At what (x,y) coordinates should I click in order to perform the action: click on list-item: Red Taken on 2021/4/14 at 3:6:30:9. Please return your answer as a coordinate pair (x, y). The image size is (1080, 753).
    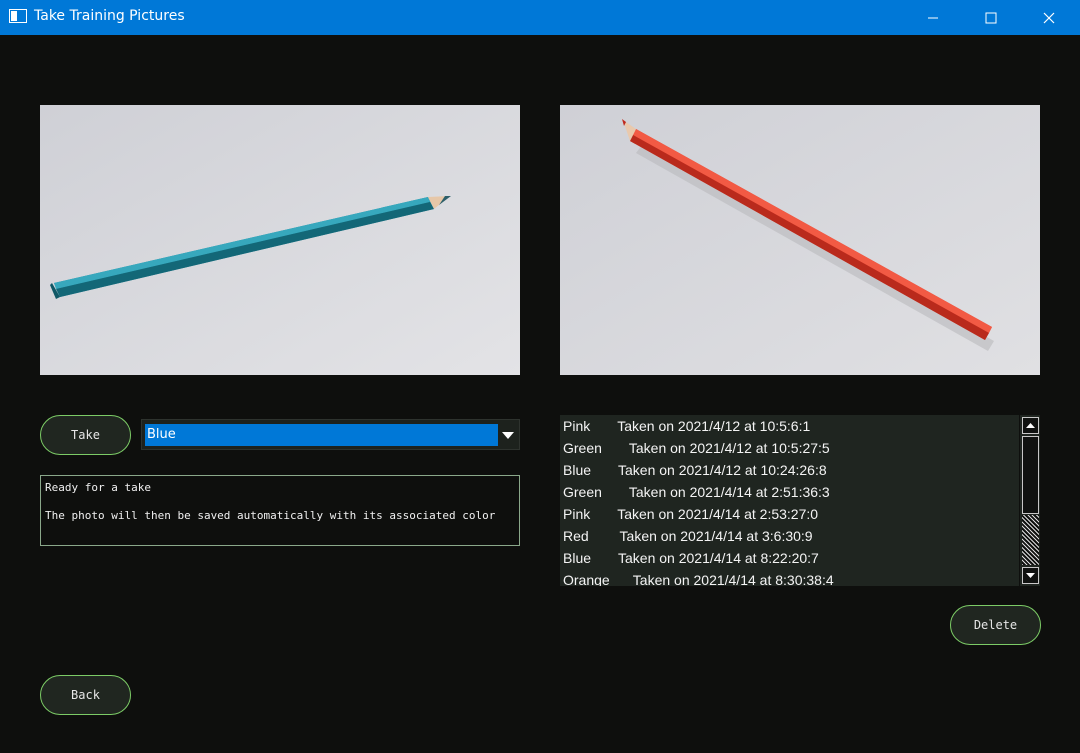
    Looking at the image, I should click on (789, 536).